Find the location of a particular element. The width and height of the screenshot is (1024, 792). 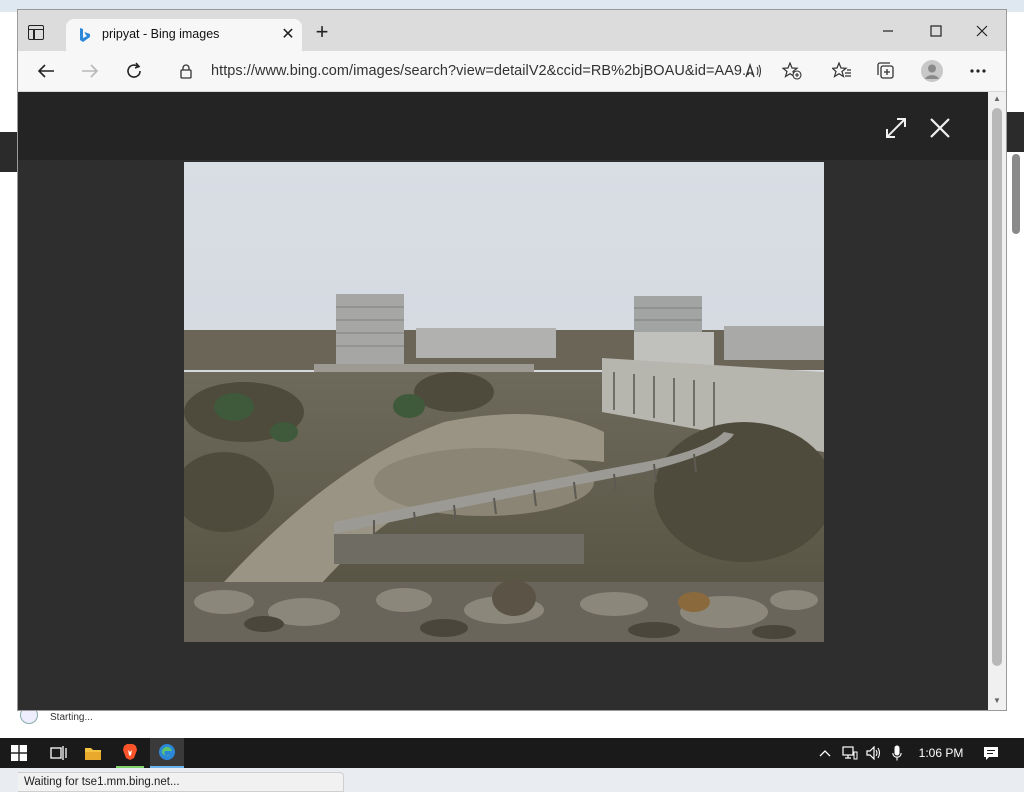

task-view-button is located at coordinates (58, 753).